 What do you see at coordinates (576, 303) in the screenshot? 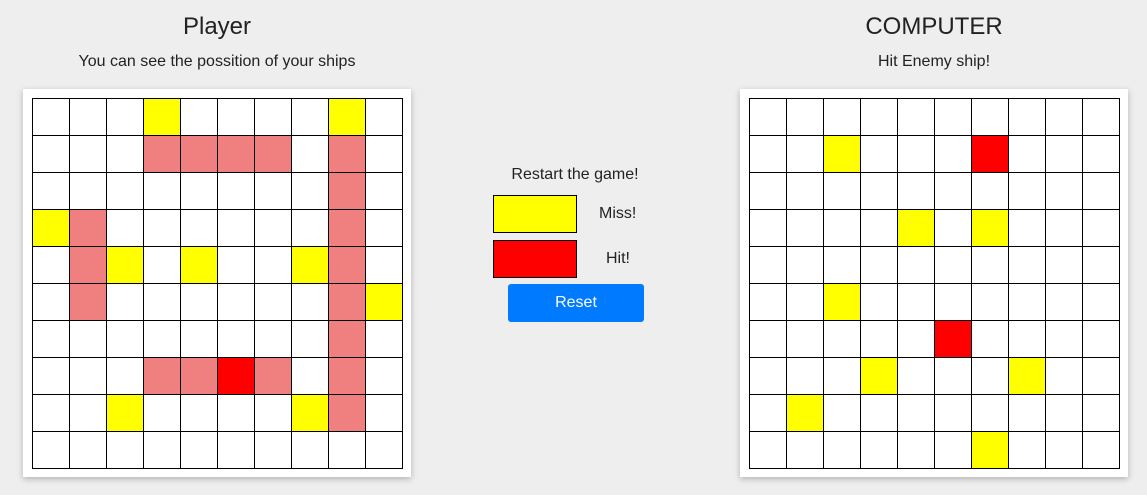
I see `reset-button: Reset` at bounding box center [576, 303].